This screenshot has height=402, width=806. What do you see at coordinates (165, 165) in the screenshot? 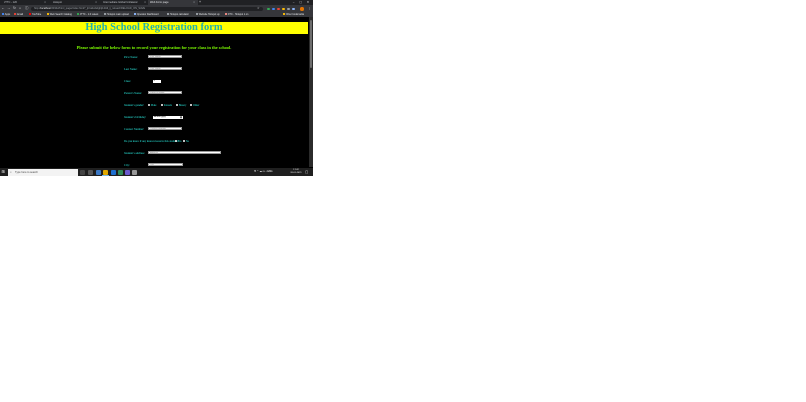
I see `city-input: City` at bounding box center [165, 165].